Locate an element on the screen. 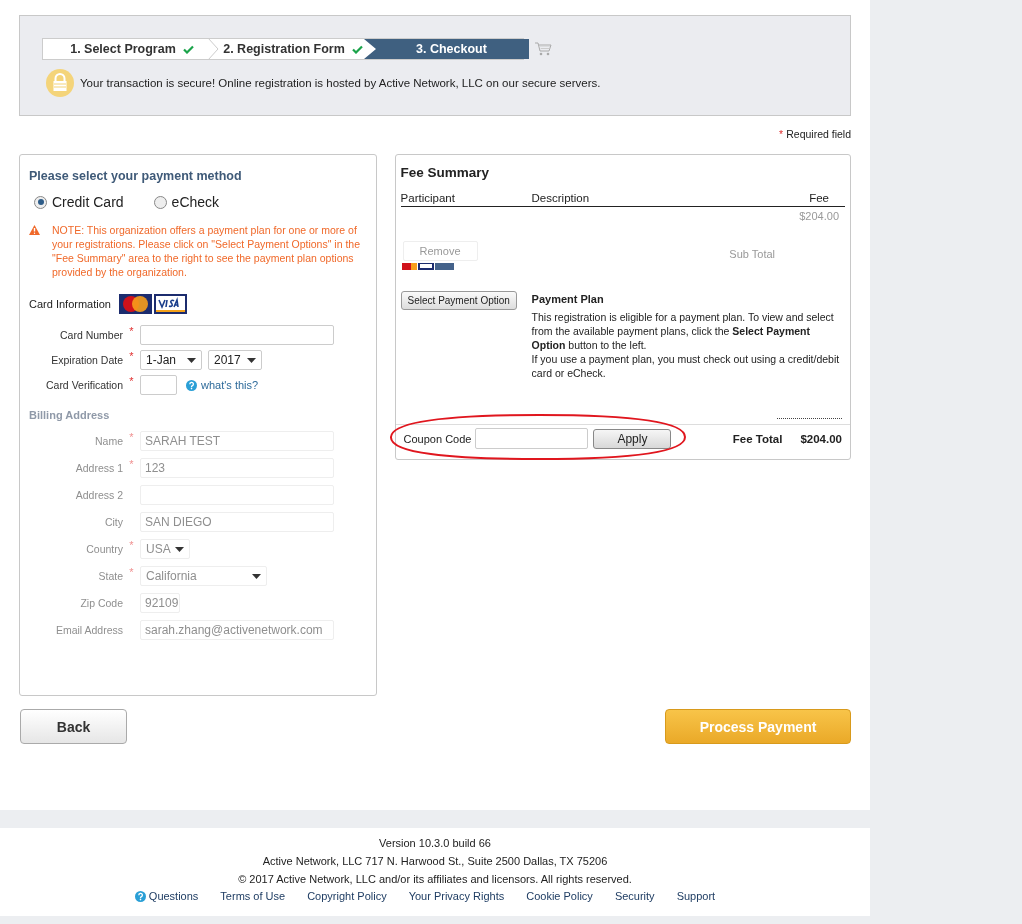  field-label: Zip Code is located at coordinates (101, 603).